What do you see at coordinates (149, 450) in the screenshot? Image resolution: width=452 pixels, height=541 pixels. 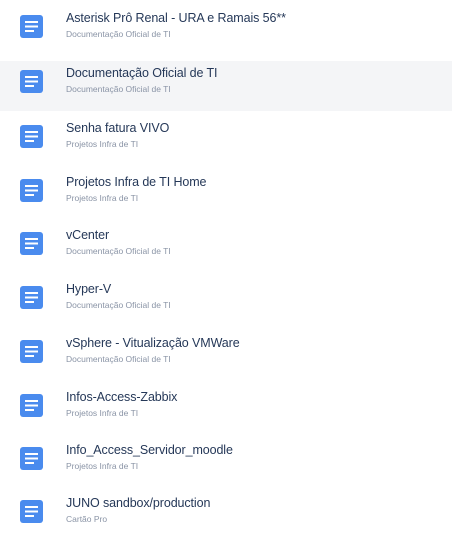 I see `page-title: Info_Access_Servidor_moodle` at bounding box center [149, 450].